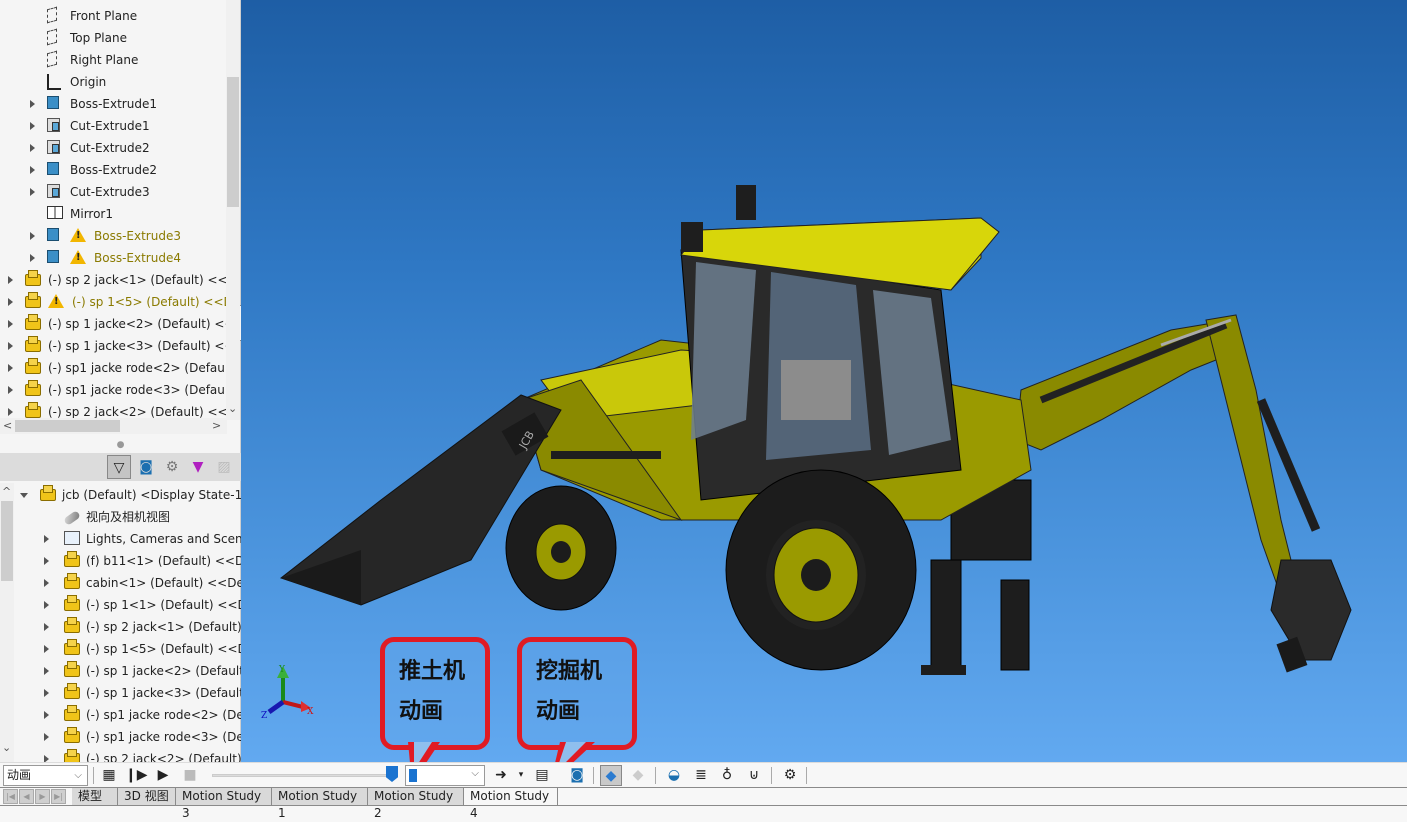  Describe the element at coordinates (7, 426) in the screenshot. I see `scroll-left-icon: <` at that location.